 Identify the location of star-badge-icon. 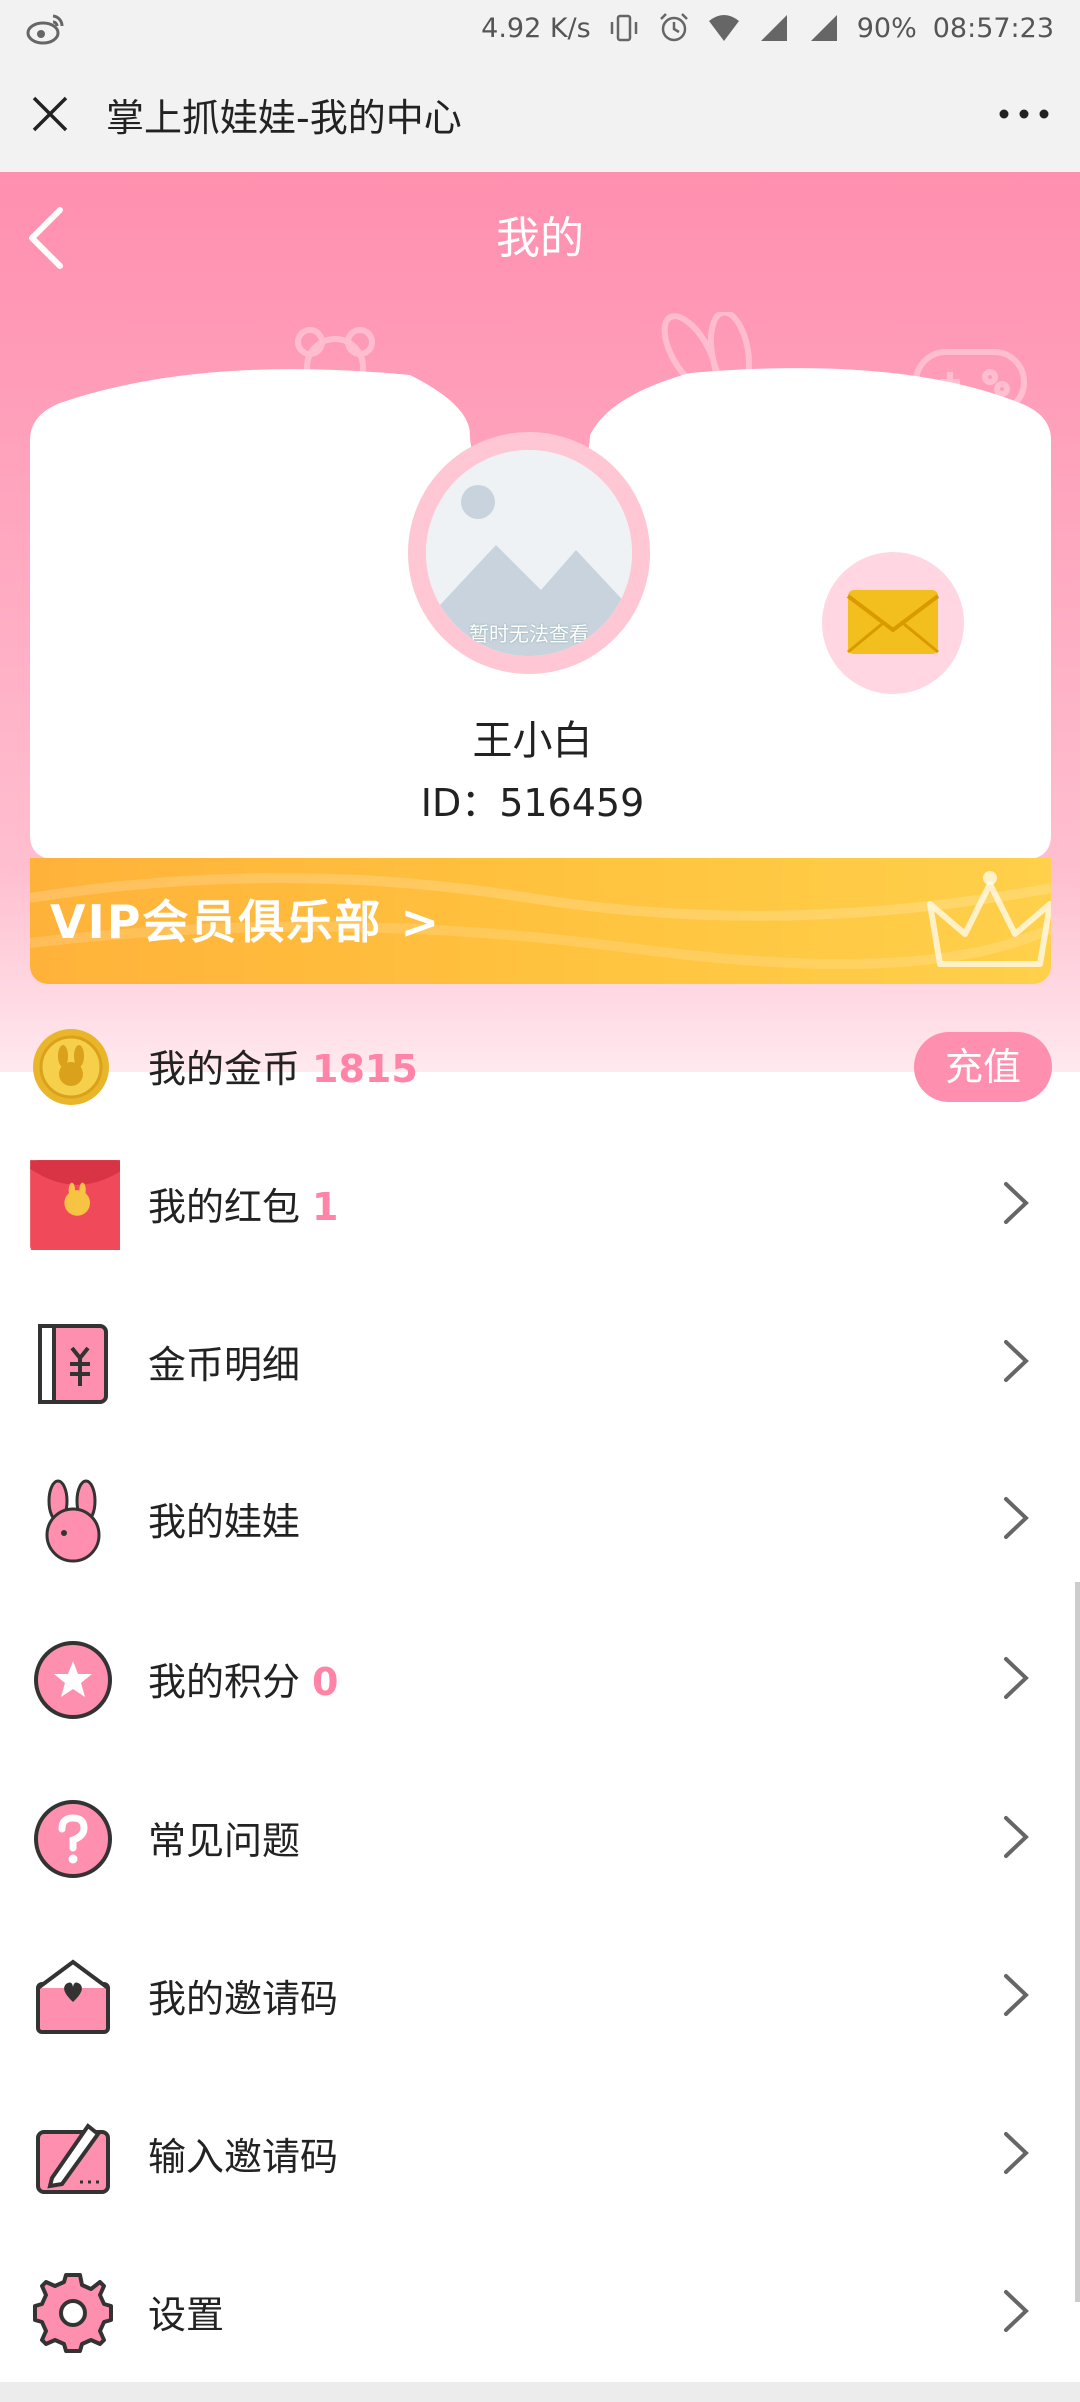
(73, 1680).